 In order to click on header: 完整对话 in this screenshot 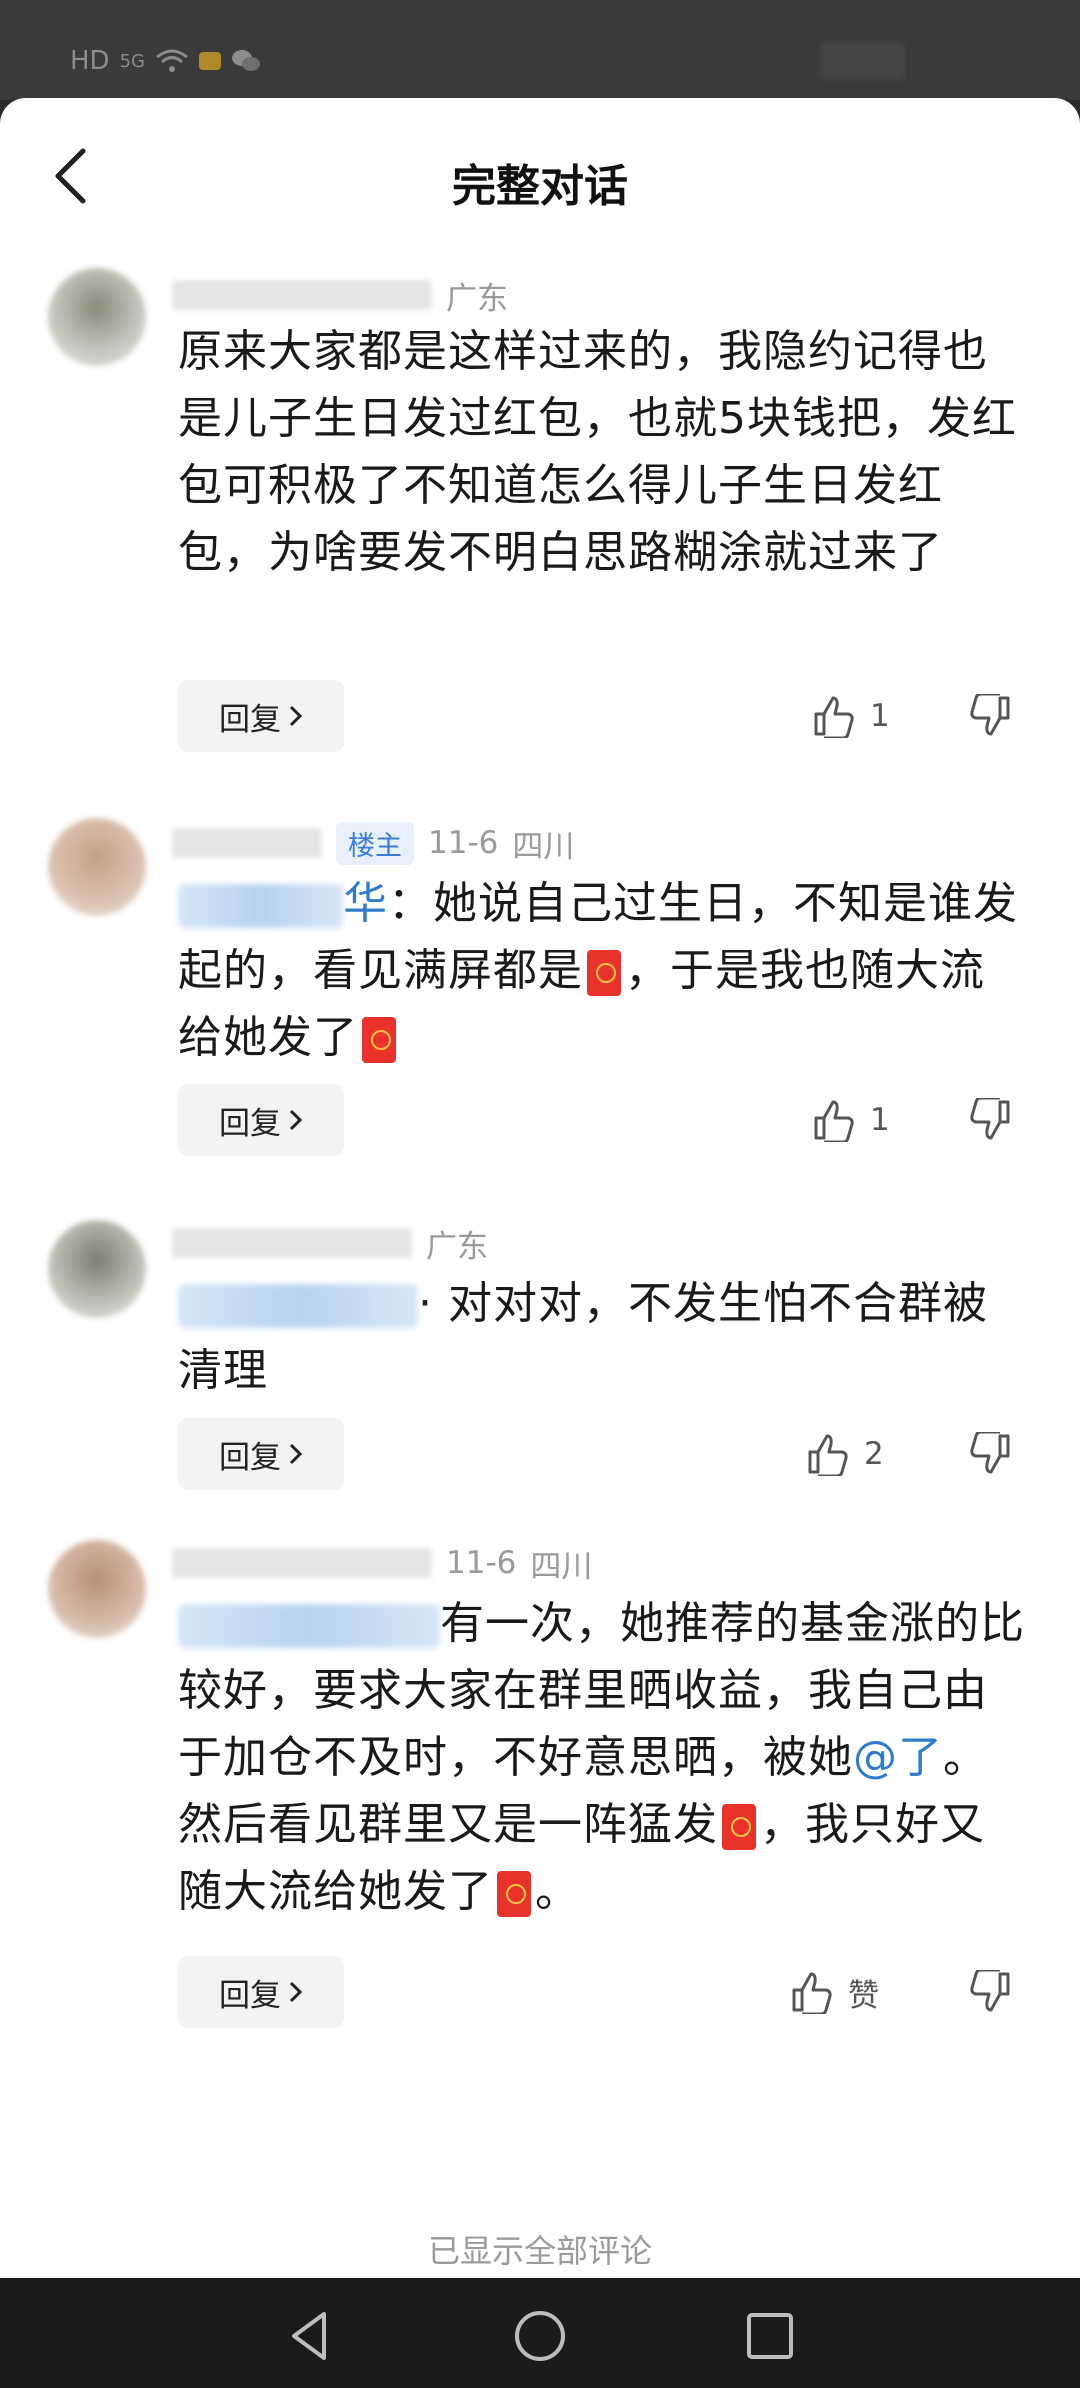, I will do `click(540, 173)`.